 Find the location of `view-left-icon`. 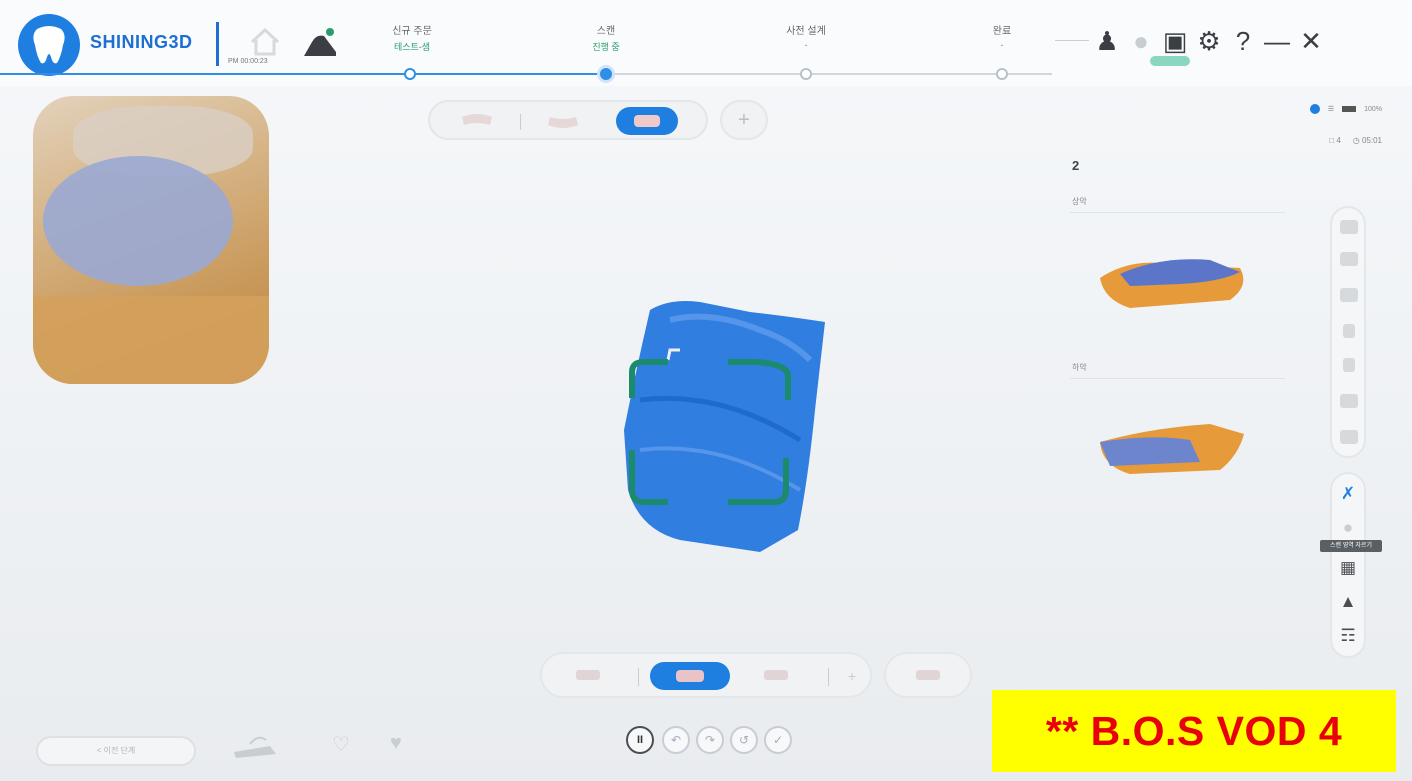

view-left-icon is located at coordinates (1349, 331).